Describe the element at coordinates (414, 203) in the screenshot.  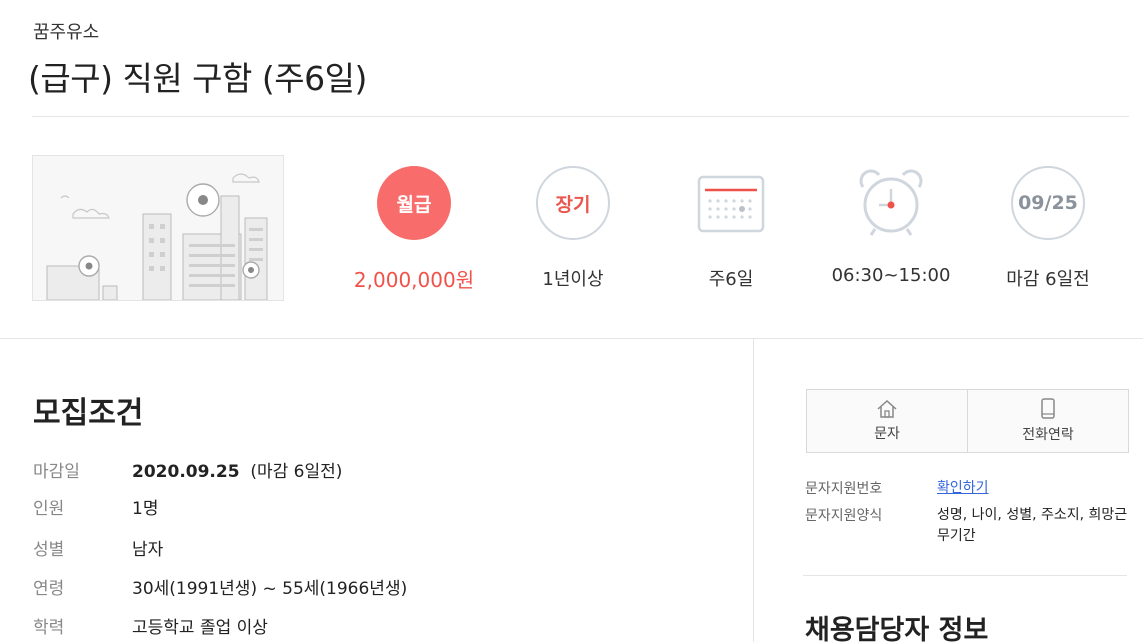
I see `pay-badge: 월급` at that location.